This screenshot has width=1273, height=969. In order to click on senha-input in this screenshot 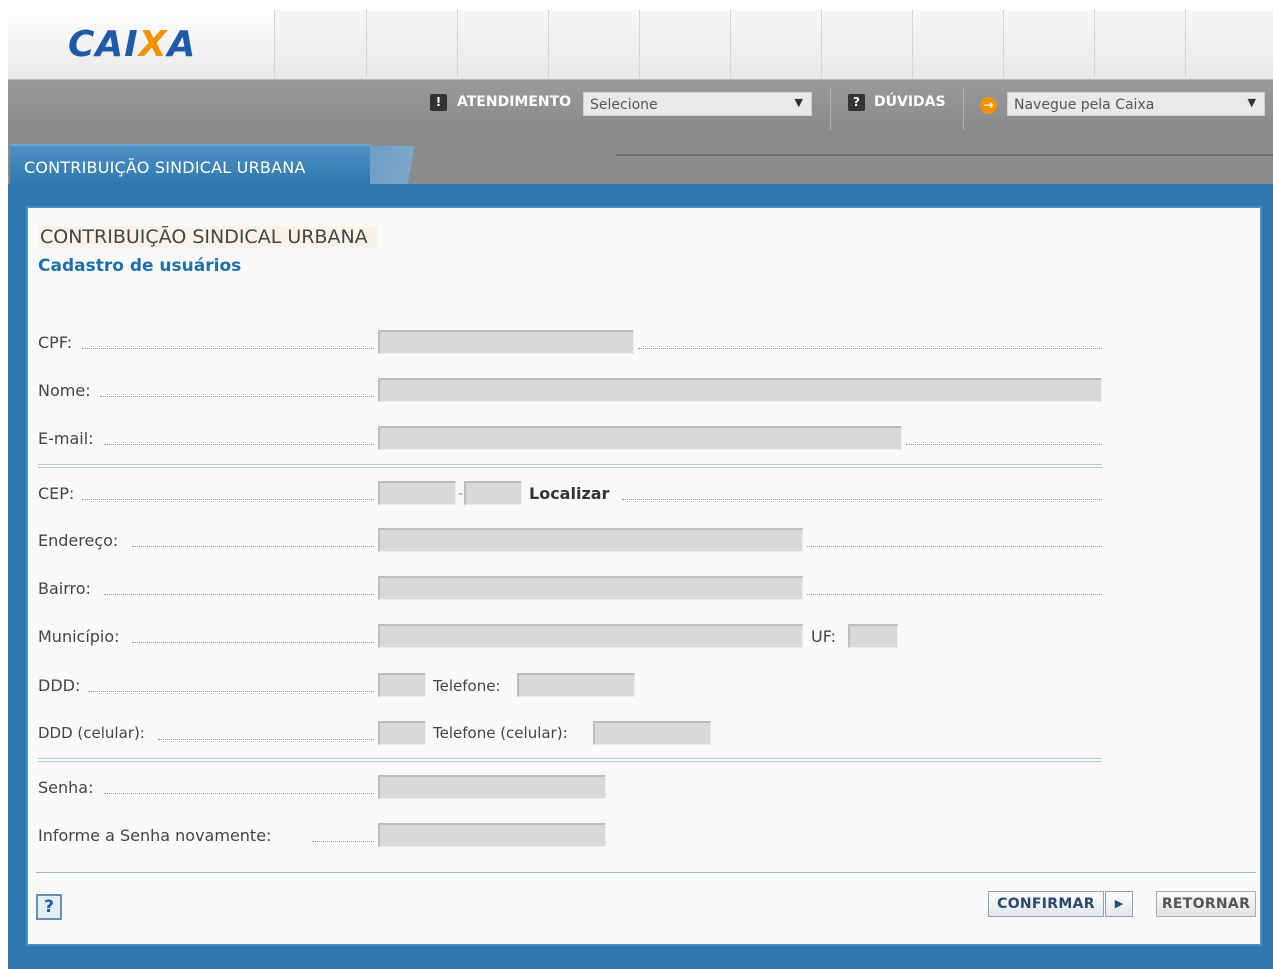, I will do `click(492, 787)`.